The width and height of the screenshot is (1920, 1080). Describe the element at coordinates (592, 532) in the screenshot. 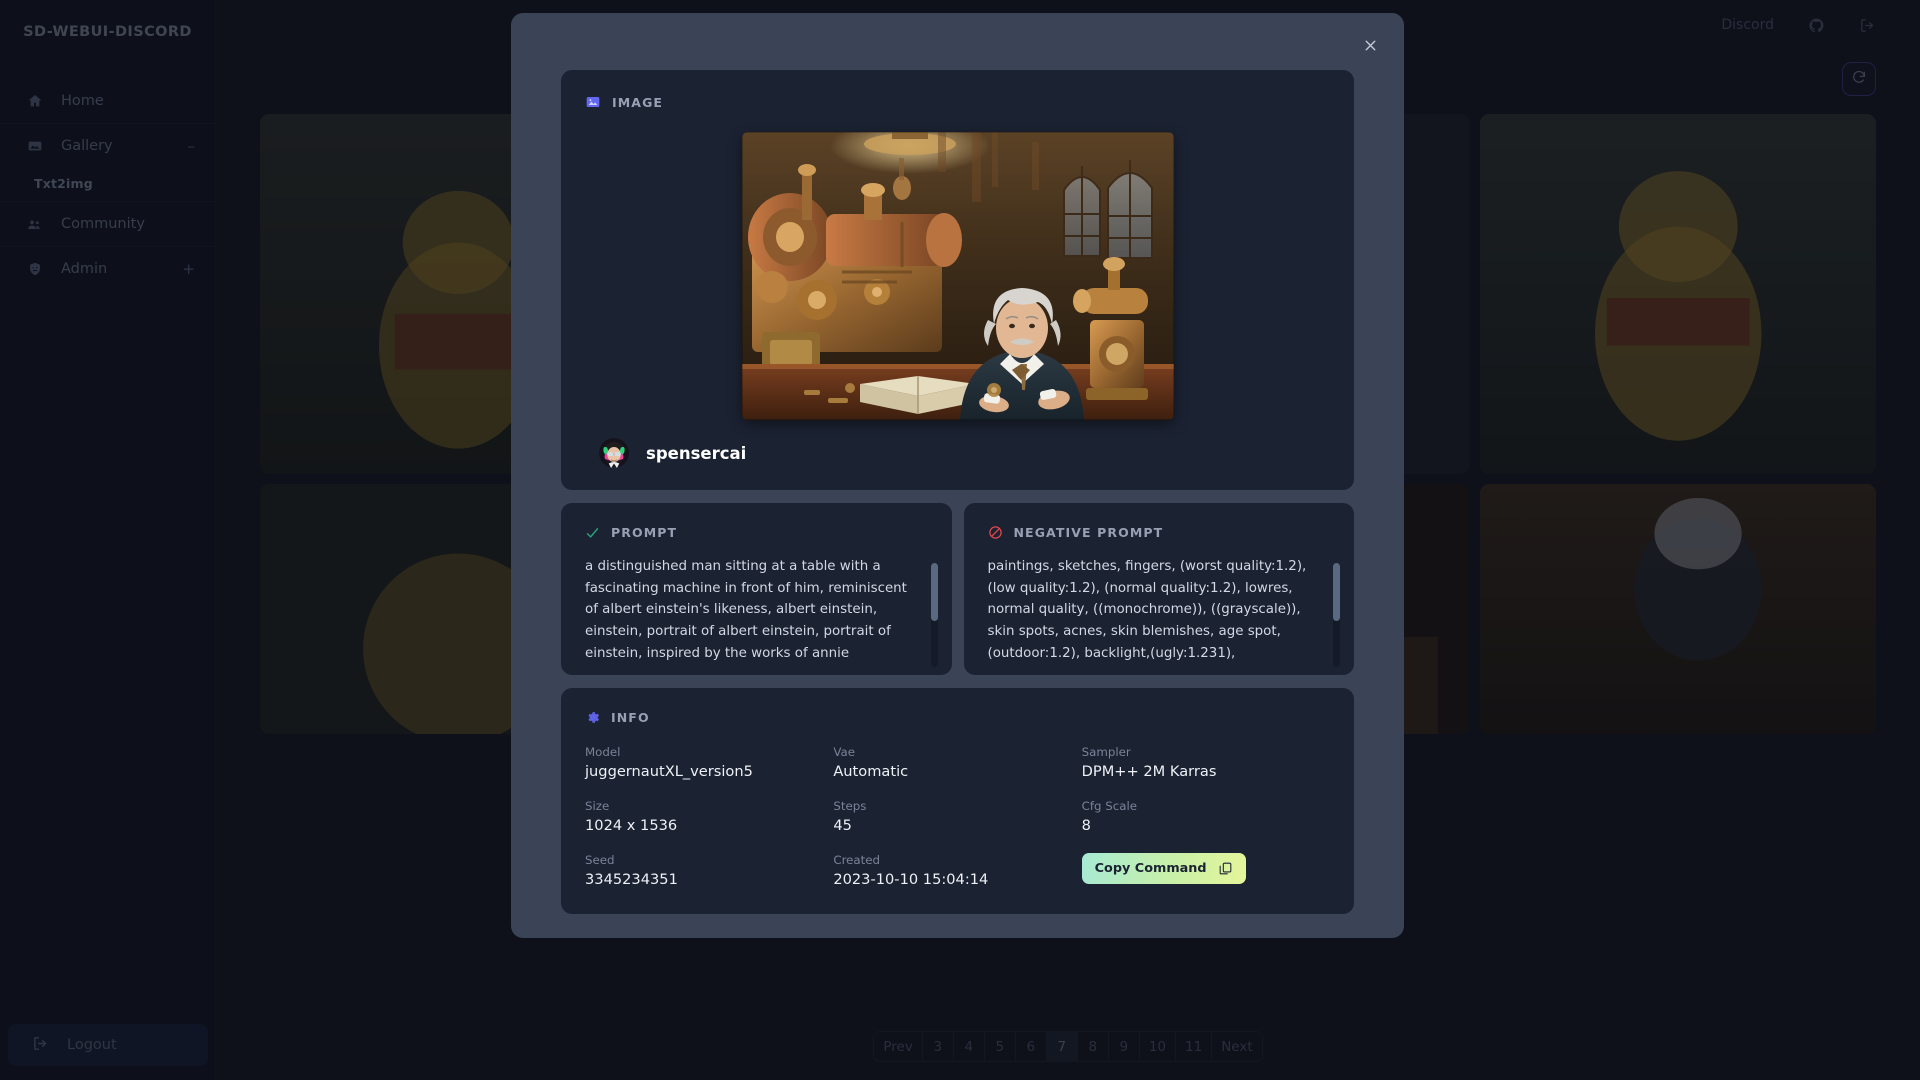

I see `check-icon` at that location.